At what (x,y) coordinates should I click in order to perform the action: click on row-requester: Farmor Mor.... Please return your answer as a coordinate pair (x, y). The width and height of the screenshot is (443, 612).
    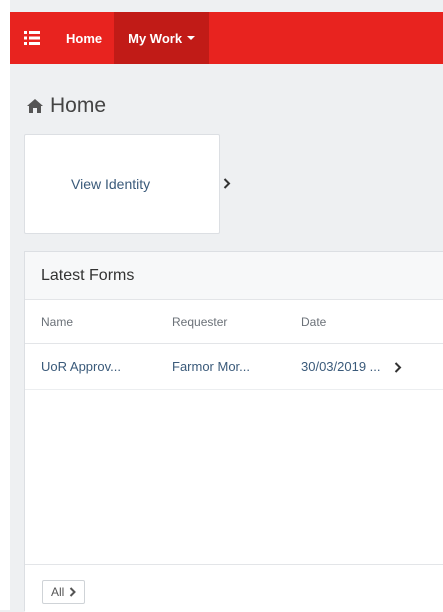
    Looking at the image, I should click on (211, 366).